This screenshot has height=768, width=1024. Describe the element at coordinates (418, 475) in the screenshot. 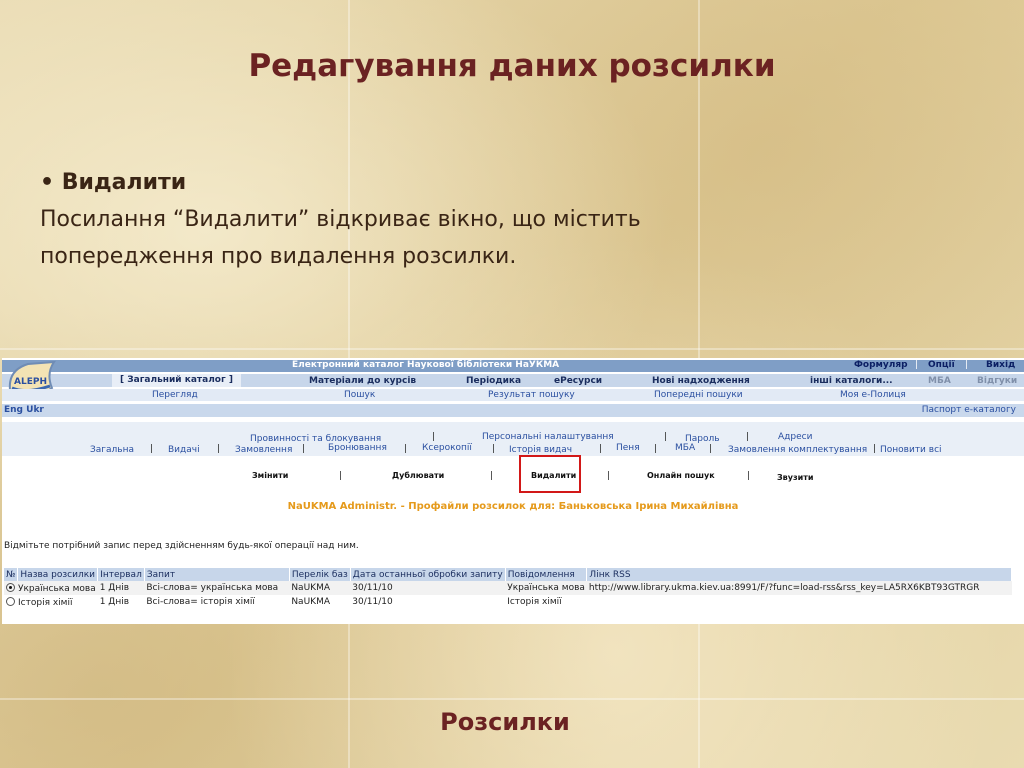

I see `duplicate-button: Дублювати` at that location.